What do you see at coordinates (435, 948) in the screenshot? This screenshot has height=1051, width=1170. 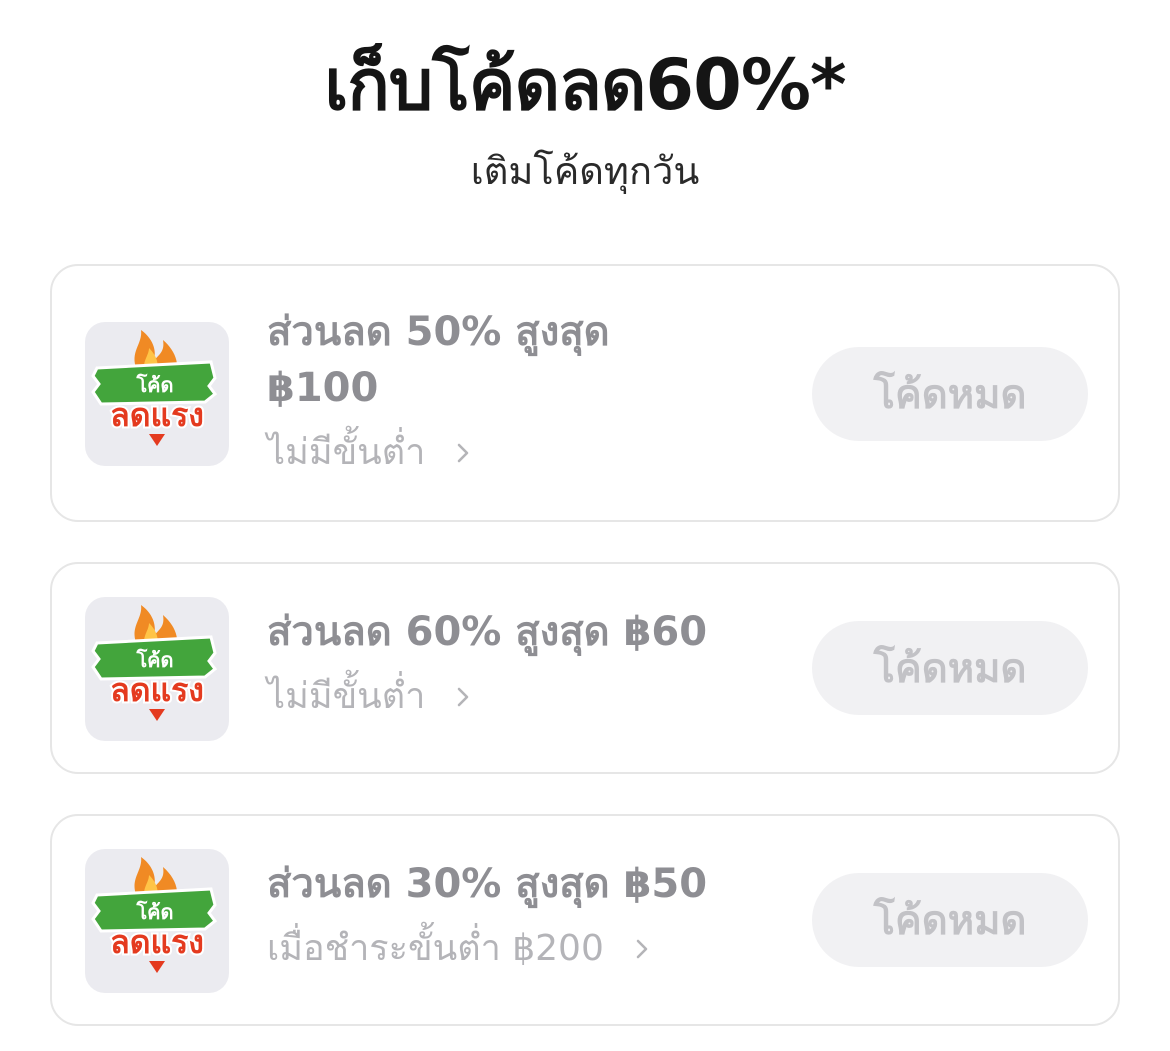 I see `coupon-condition: เมื่อชำระขั้นต่ำ ฿200` at bounding box center [435, 948].